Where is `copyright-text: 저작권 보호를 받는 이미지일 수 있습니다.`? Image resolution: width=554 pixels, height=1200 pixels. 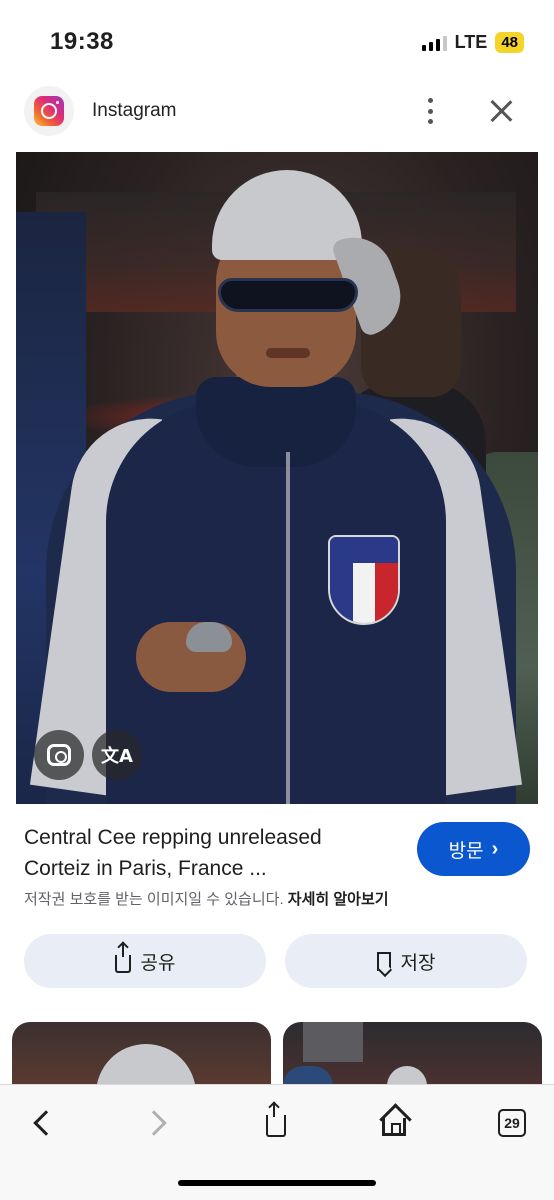 copyright-text: 저작권 보호를 받는 이미지일 수 있습니다. is located at coordinates (154, 899).